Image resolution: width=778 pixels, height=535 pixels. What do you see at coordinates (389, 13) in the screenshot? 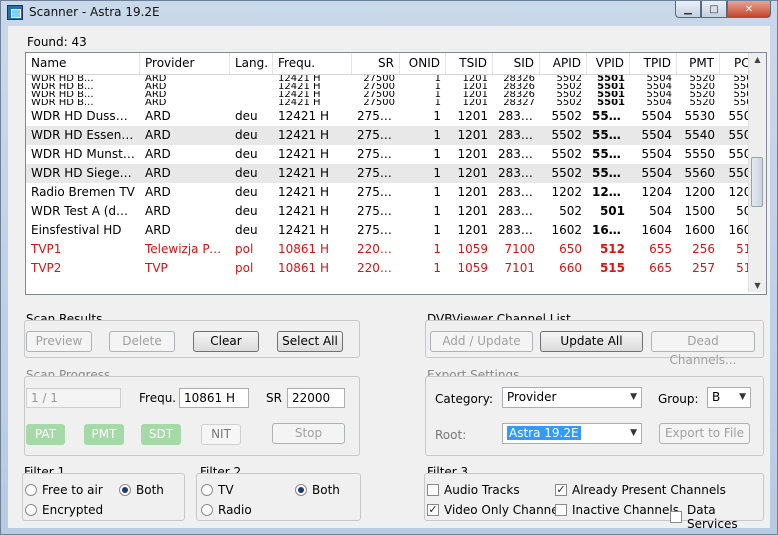
I see `title-bar: Scanner - Astra 19.2E ▁ □ ✕` at bounding box center [389, 13].